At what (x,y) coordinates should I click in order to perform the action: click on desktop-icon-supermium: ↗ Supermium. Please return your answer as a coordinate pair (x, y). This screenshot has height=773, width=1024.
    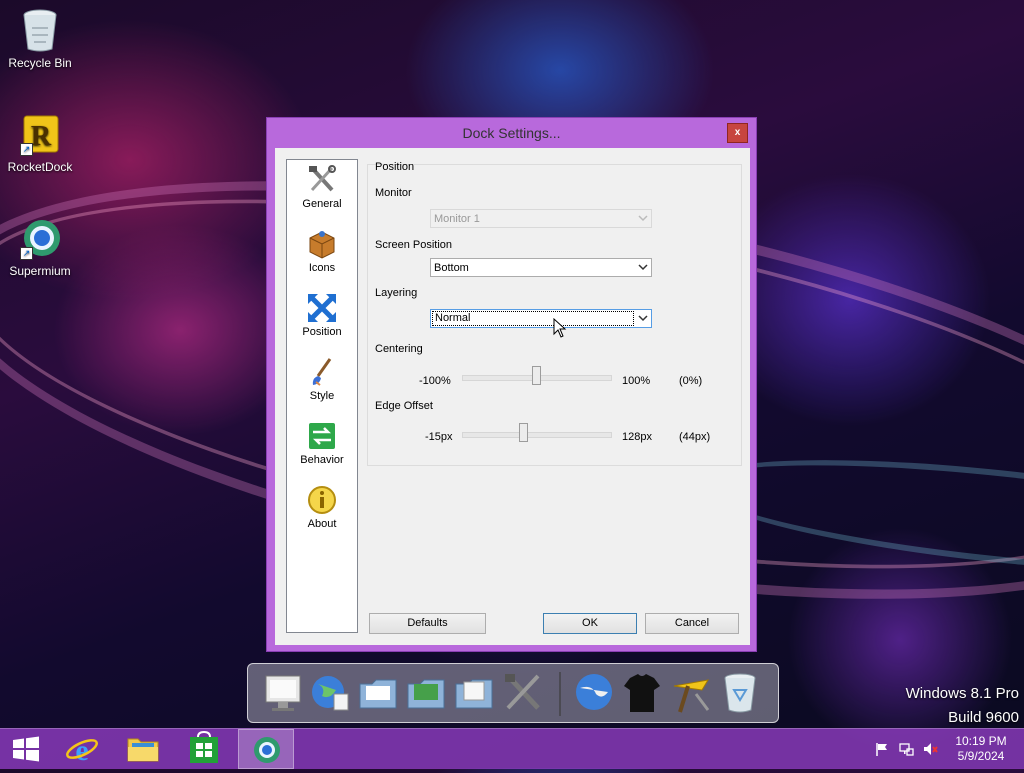
    Looking at the image, I should click on (40, 247).